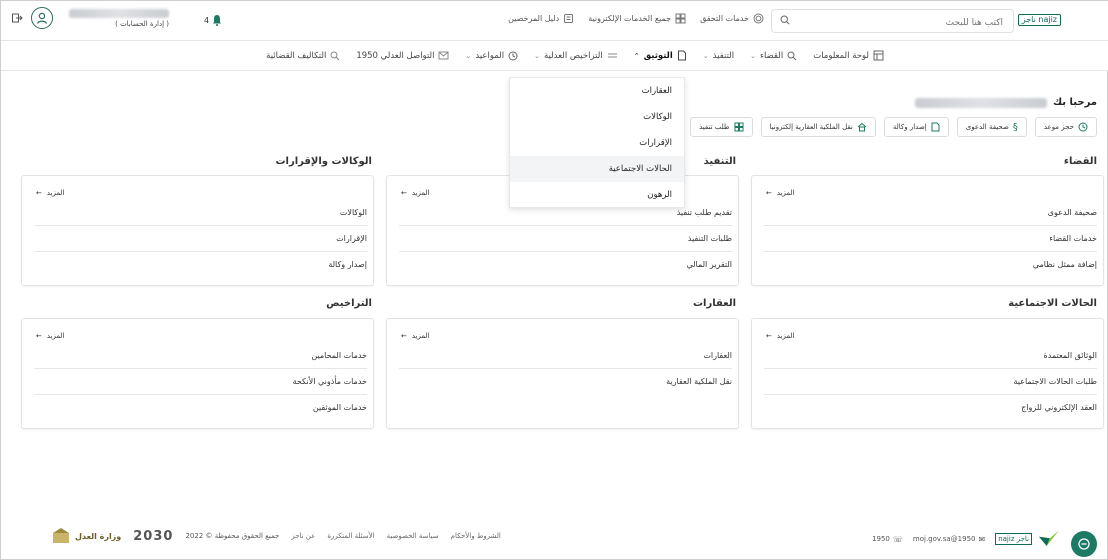  Describe the element at coordinates (207, 20) in the screenshot. I see `notification-count: 4` at that location.